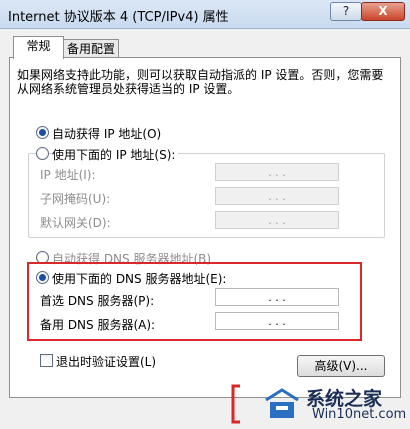 The width and height of the screenshot is (410, 429). What do you see at coordinates (42, 277) in the screenshot?
I see `manual-dns-radio` at bounding box center [42, 277].